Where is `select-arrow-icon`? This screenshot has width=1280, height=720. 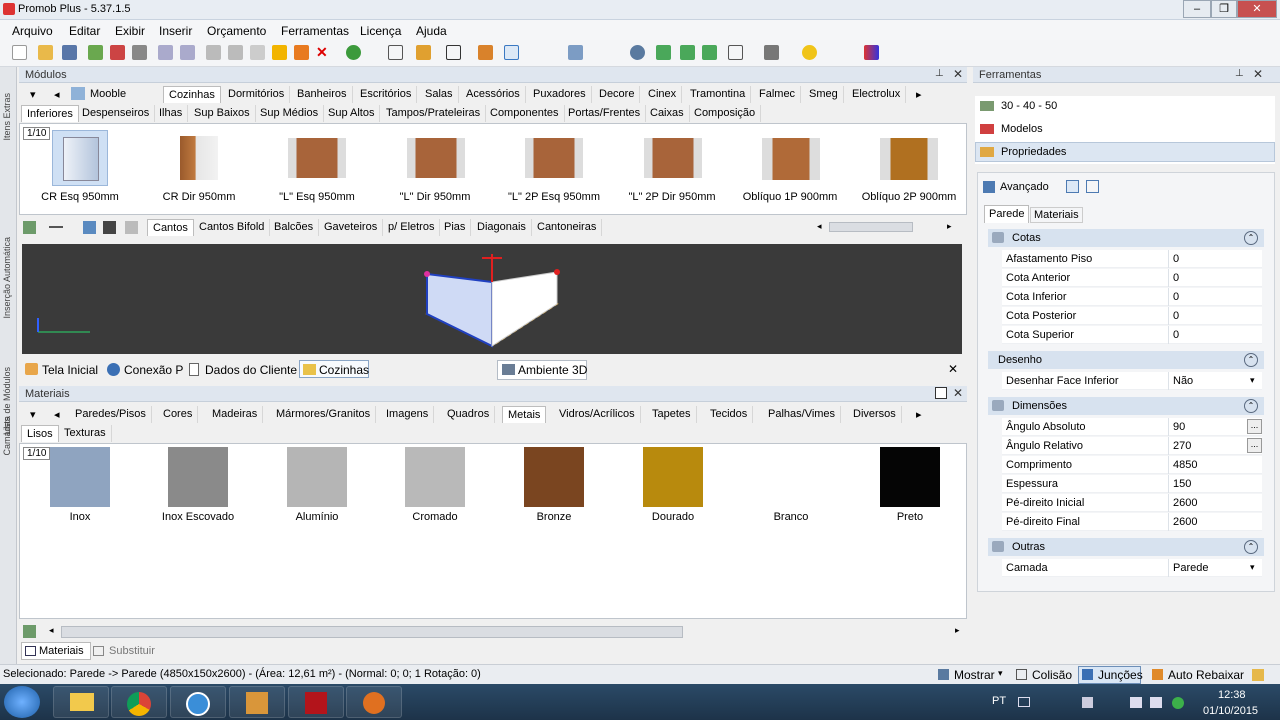
select-arrow-icon is located at coordinates (511, 52).